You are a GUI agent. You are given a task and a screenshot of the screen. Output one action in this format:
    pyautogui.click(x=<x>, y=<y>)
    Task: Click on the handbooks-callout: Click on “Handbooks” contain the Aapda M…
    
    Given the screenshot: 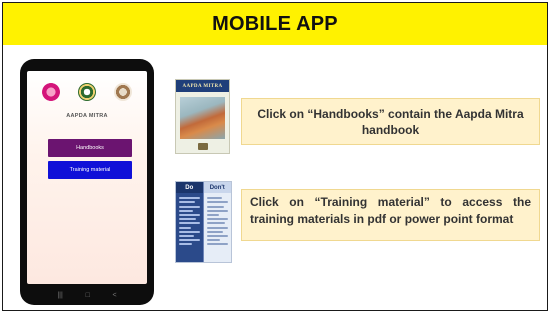 What is the action you would take?
    pyautogui.click(x=390, y=121)
    